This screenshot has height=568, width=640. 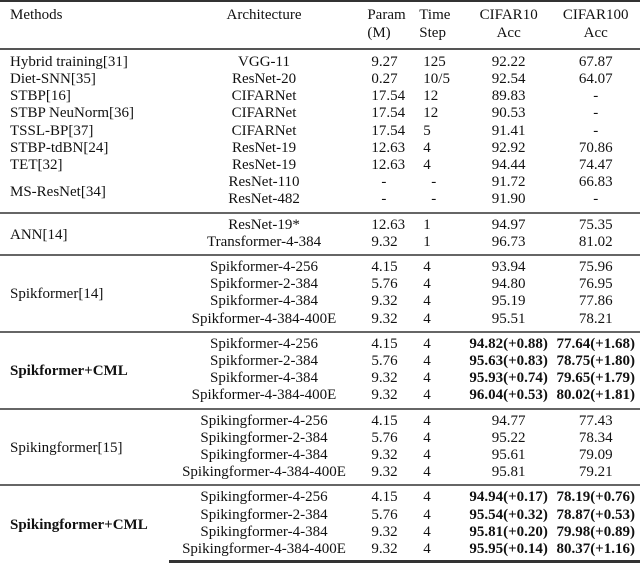 What do you see at coordinates (320, 187) in the screenshot?
I see `table-row: MS-ResNet[34] ResNet-110 - - 91.72 66.83` at bounding box center [320, 187].